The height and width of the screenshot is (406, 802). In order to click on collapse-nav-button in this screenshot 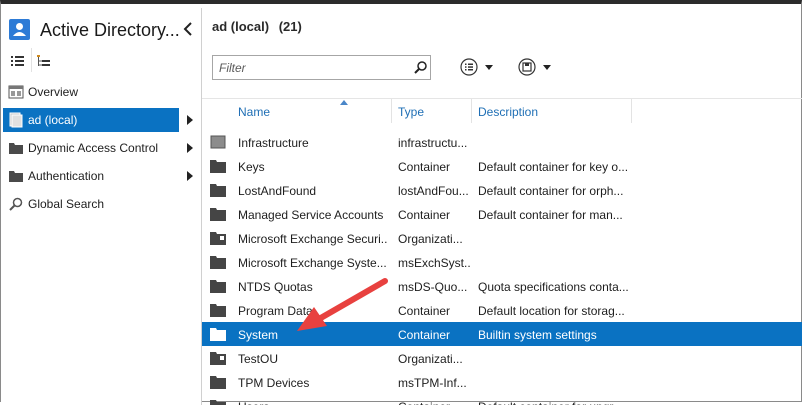, I will do `click(189, 29)`.